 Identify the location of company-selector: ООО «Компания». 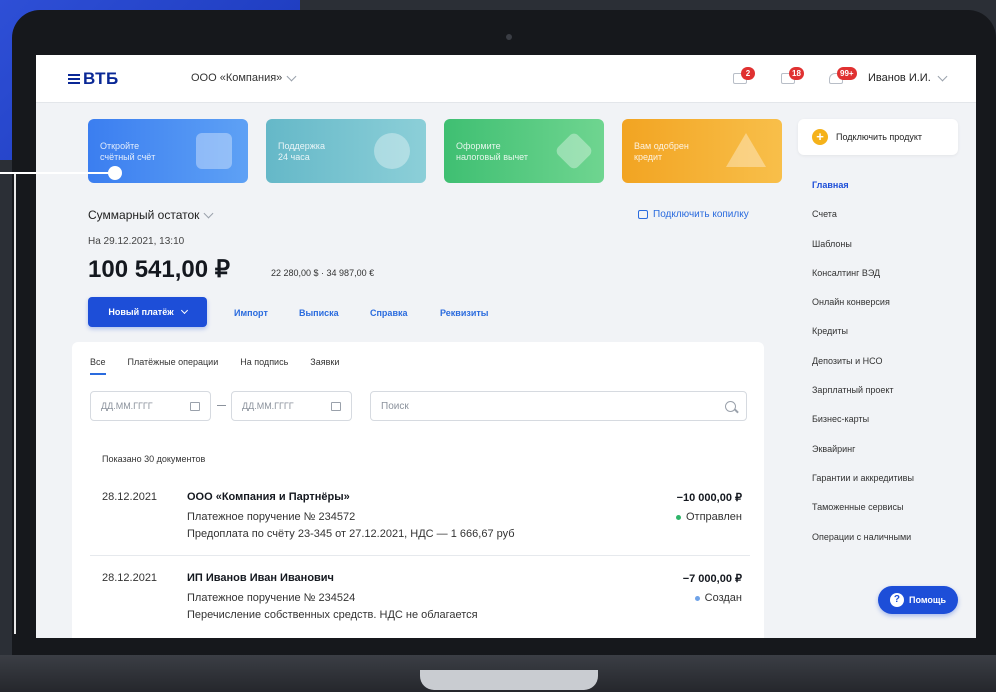
(244, 77).